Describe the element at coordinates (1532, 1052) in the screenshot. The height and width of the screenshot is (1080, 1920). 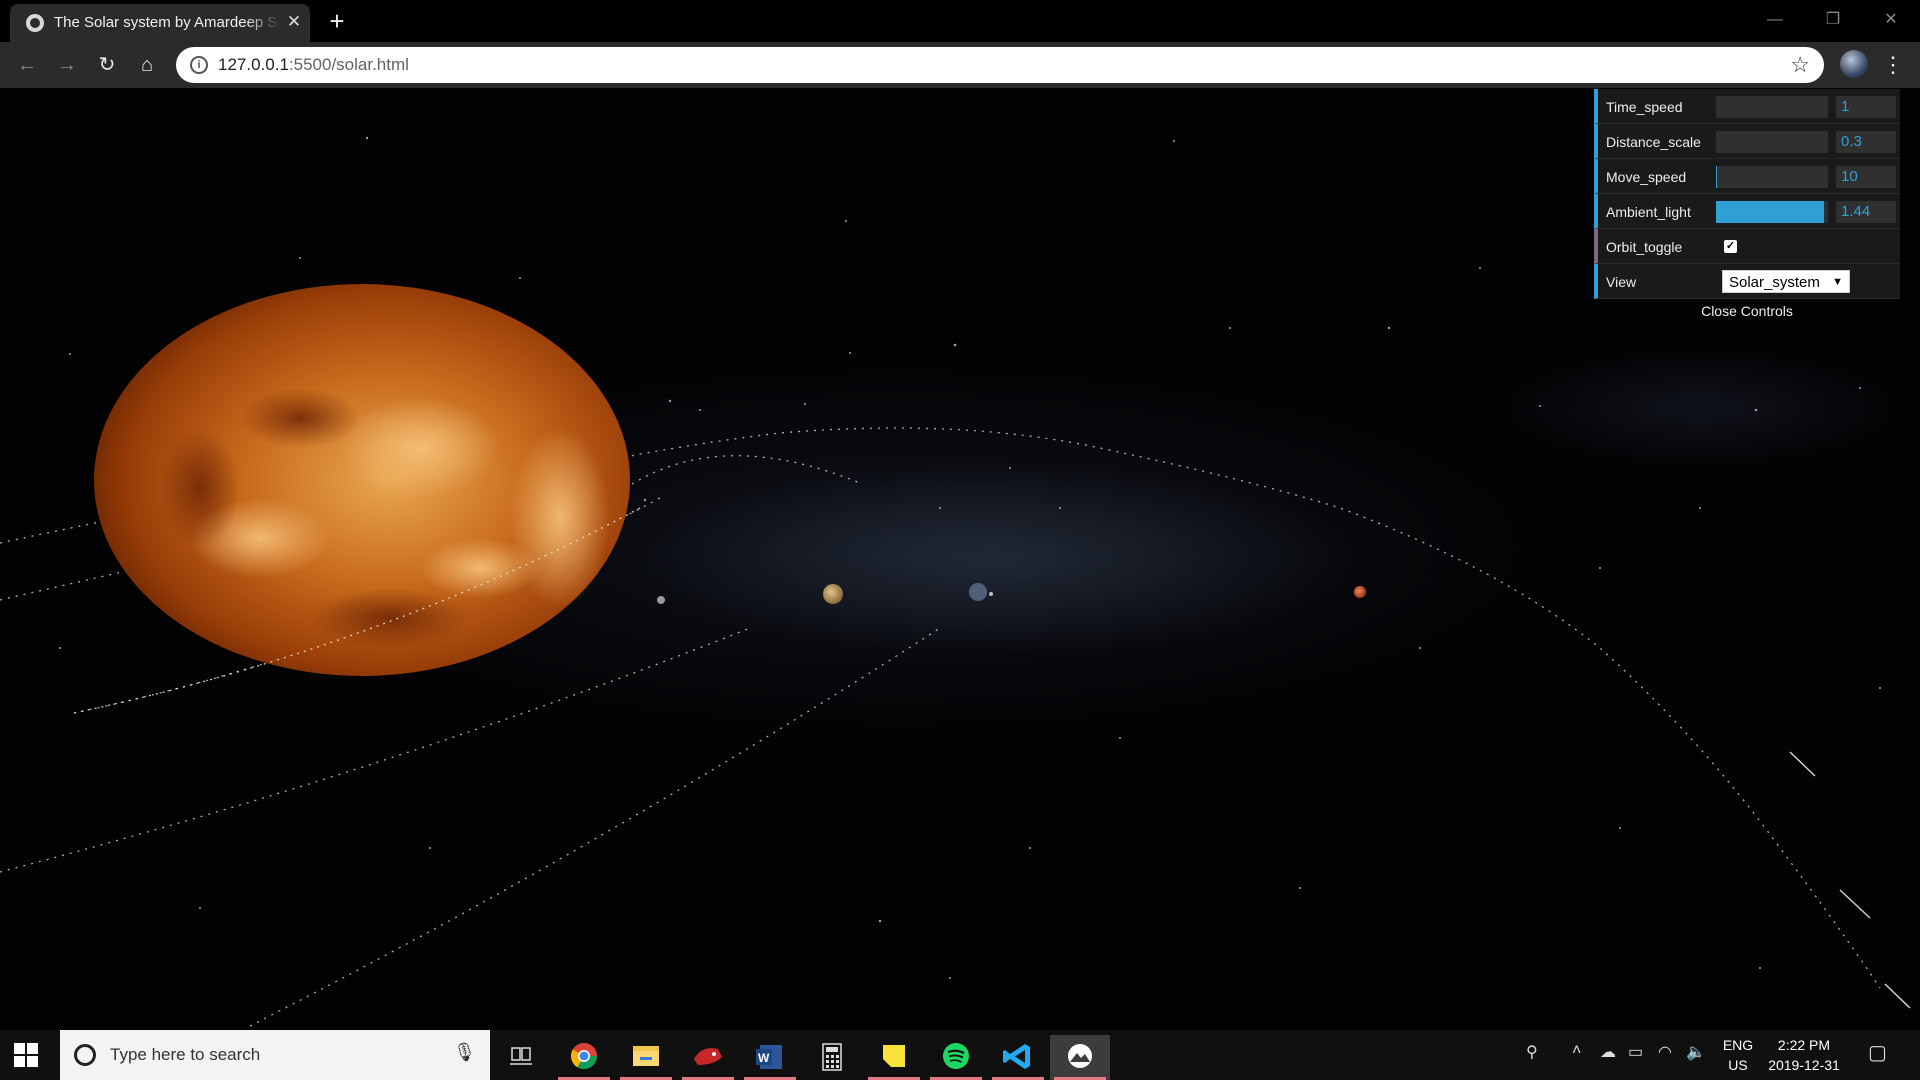
I see `people-icon: ⚲` at that location.